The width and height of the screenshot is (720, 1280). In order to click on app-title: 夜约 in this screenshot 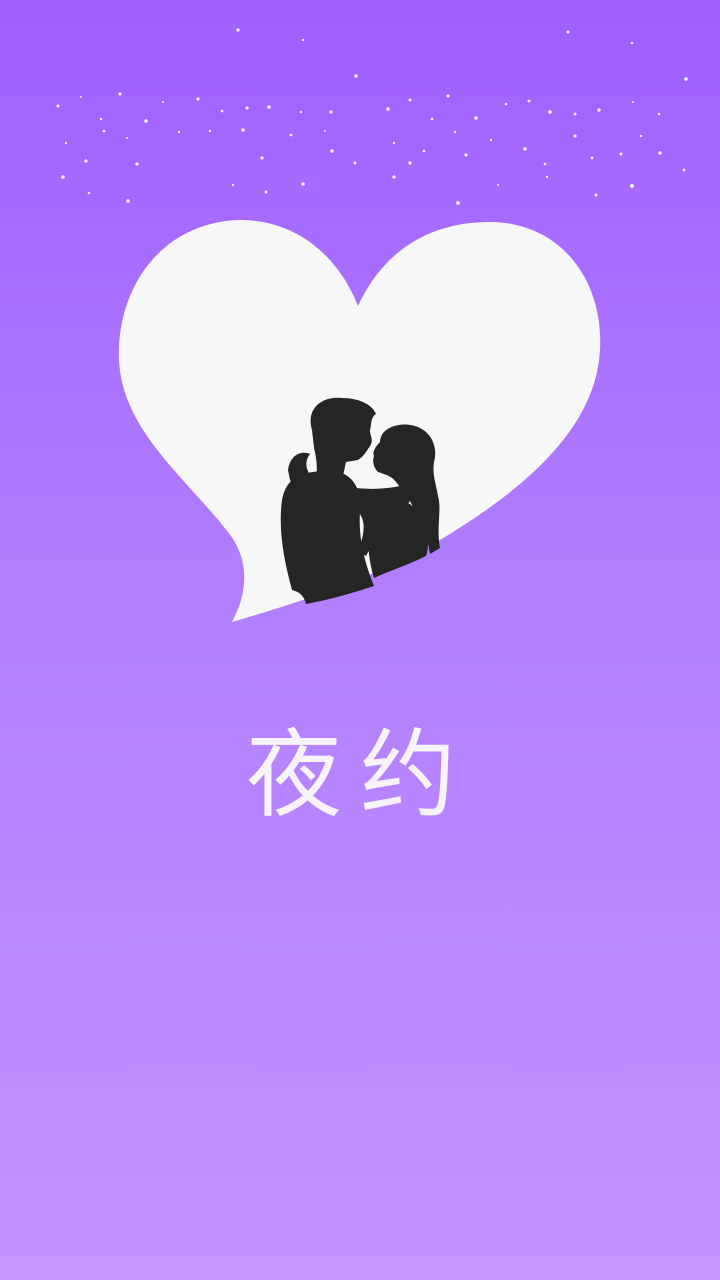, I will do `click(360, 775)`.